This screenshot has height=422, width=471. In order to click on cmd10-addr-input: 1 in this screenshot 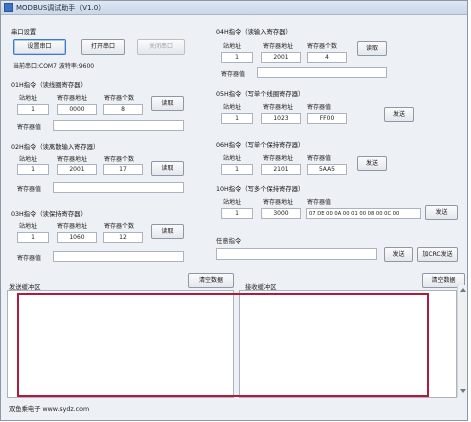, I will do `click(237, 213)`.